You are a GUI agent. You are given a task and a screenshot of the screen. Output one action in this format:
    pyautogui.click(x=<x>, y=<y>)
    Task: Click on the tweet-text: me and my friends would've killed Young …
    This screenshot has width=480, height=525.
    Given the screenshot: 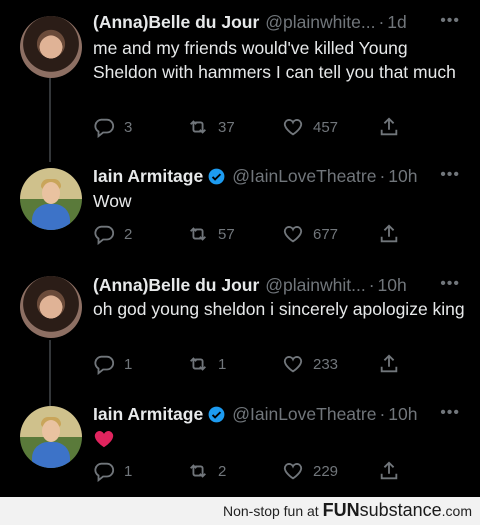 What is the action you would take?
    pyautogui.click(x=274, y=60)
    